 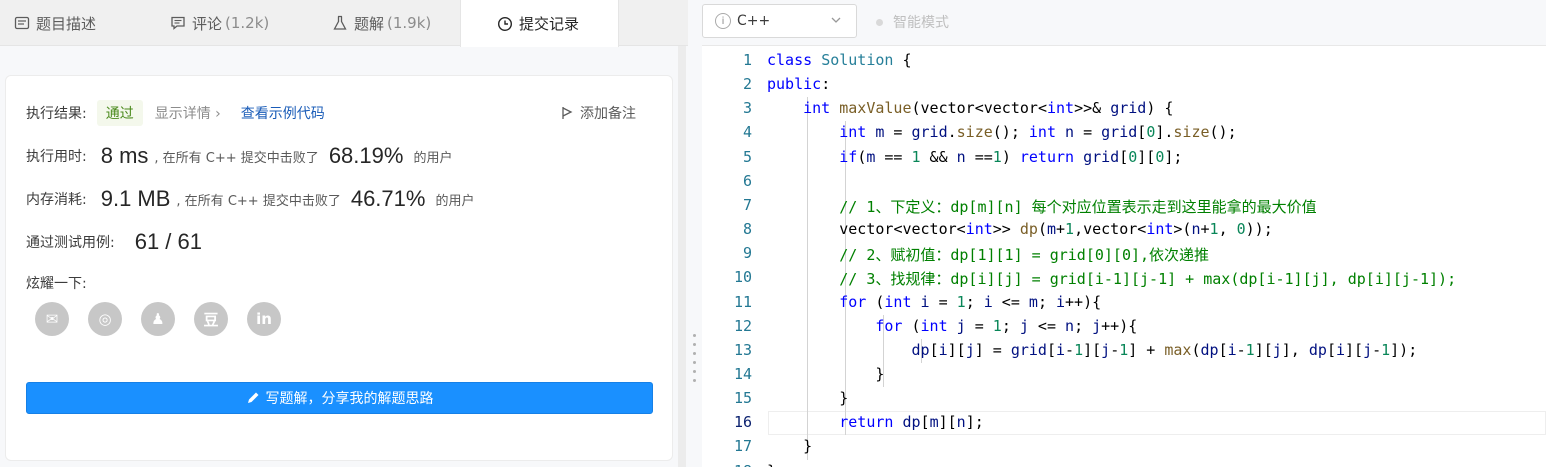 I want to click on tab-bar: 题目描述 评论 (1.2k) 题解 (1.9k) 提交记录, so click(x=344, y=23).